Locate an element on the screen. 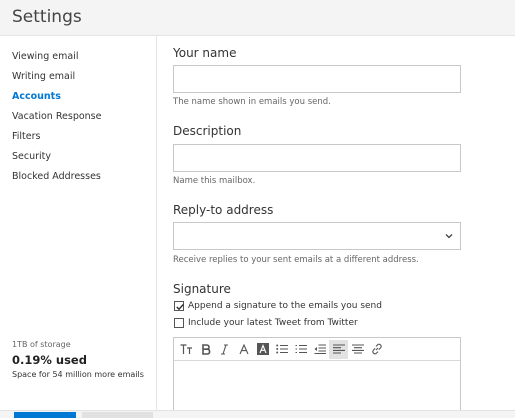 This screenshot has width=515, height=418. sidebar-item-filters: Filters is located at coordinates (56, 139).